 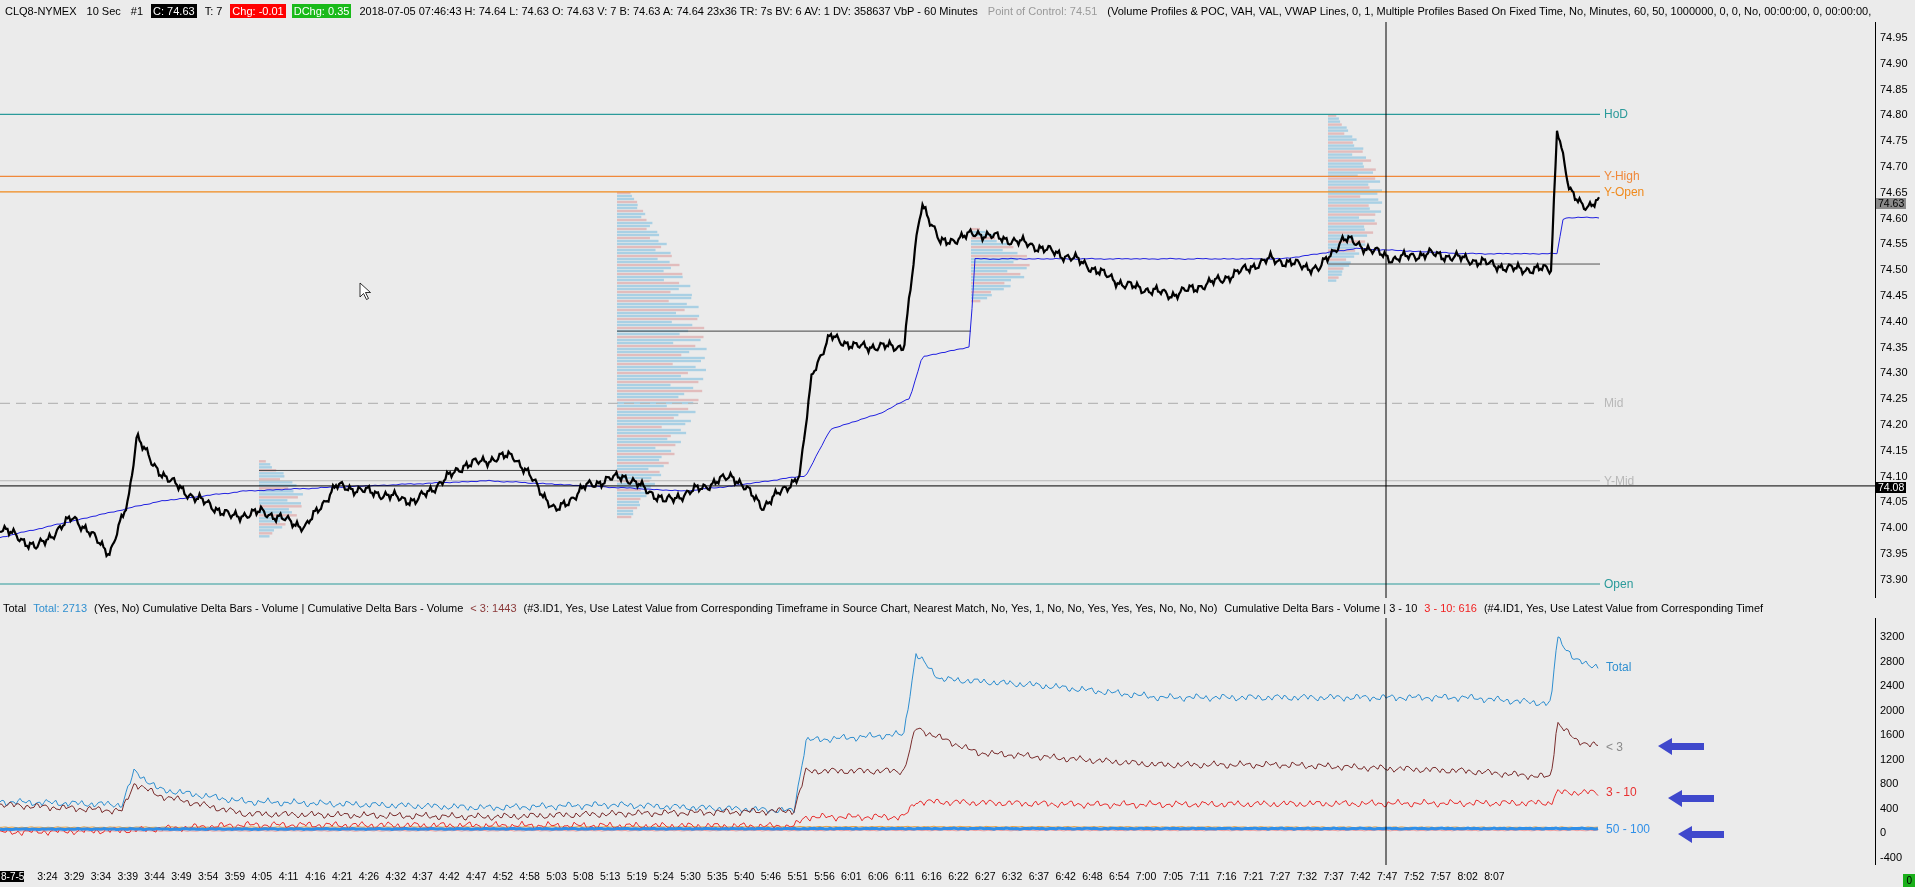 I want to click on time-label: 5:03, so click(x=556, y=876).